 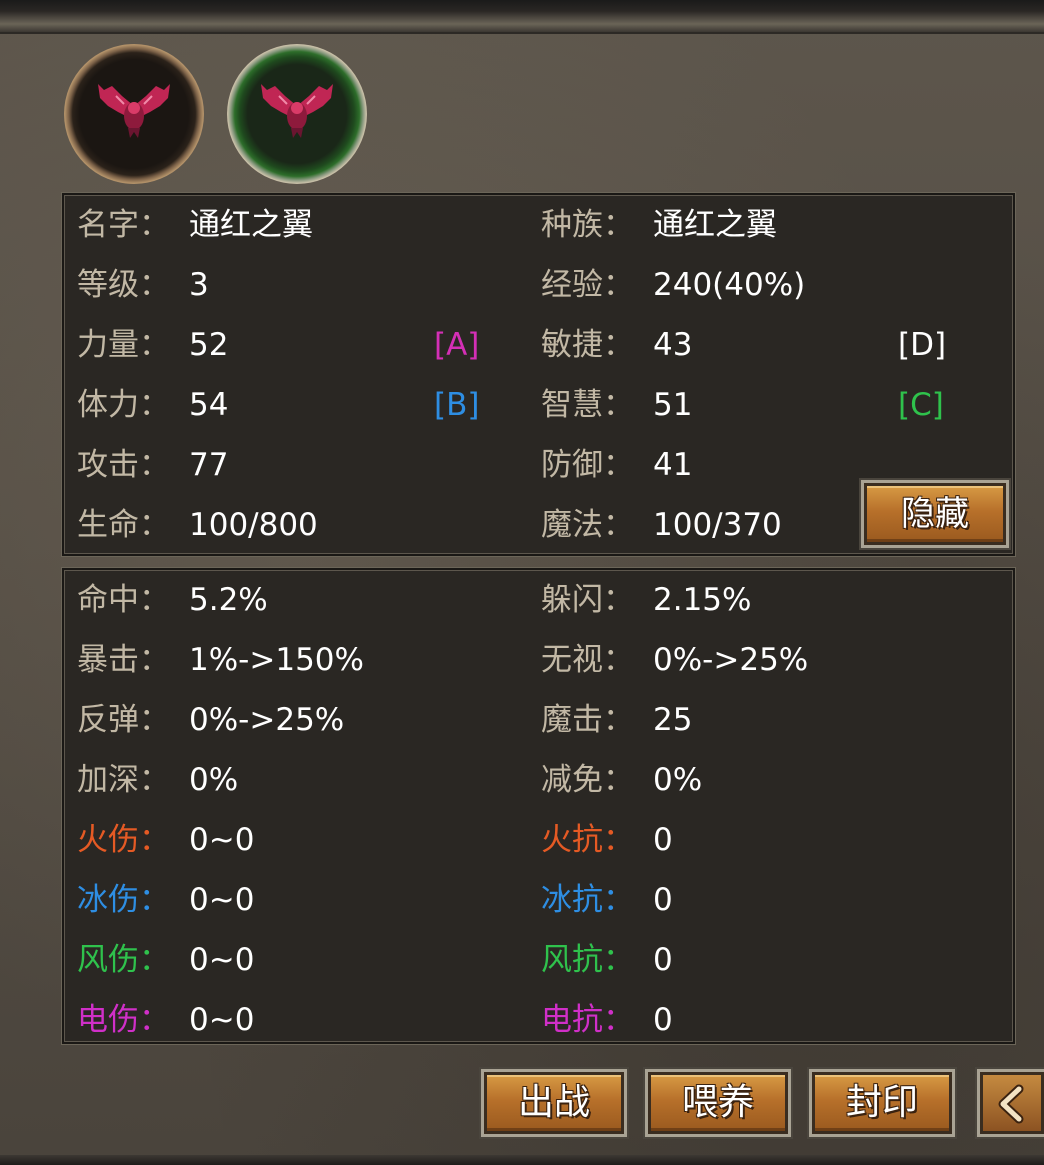 What do you see at coordinates (587, 780) in the screenshot?
I see `reduce-label: 减免：` at bounding box center [587, 780].